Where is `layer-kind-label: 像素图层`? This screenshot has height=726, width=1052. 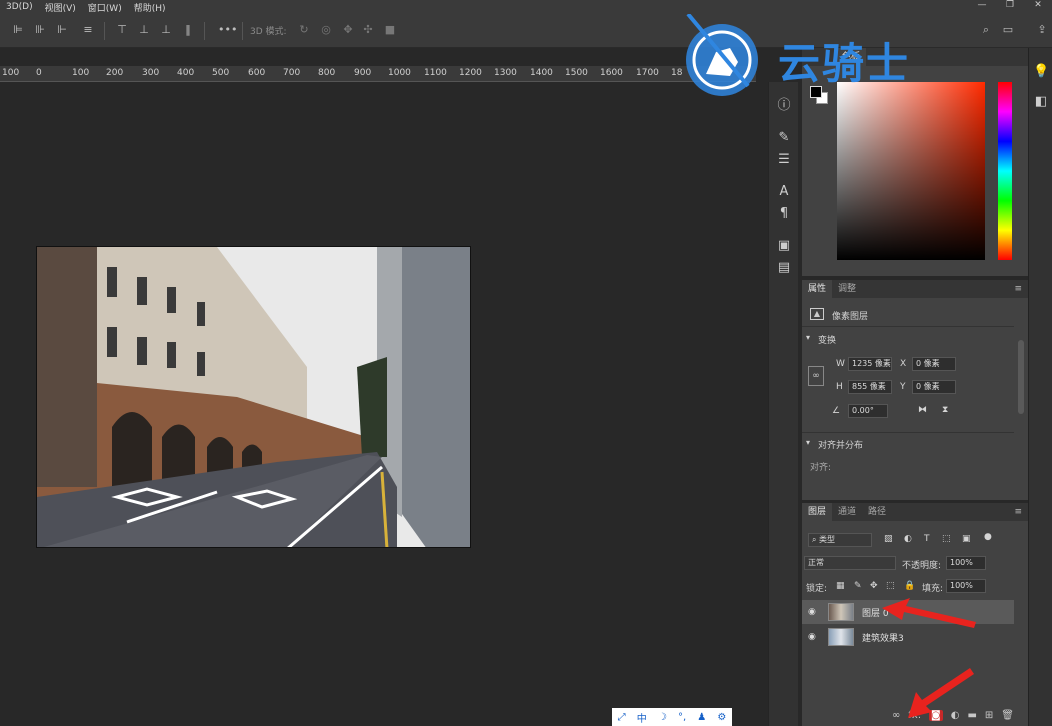
layer-kind-label: 像素图层 is located at coordinates (850, 317).